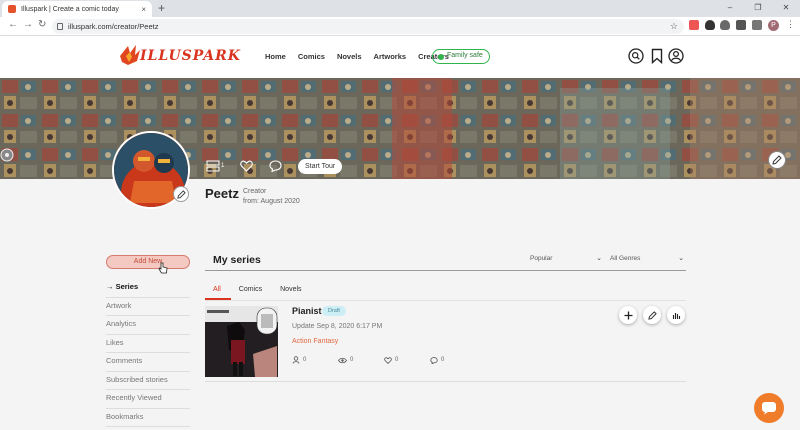 The image size is (800, 430). What do you see at coordinates (657, 56) in the screenshot?
I see `bookmark-icon` at bounding box center [657, 56].